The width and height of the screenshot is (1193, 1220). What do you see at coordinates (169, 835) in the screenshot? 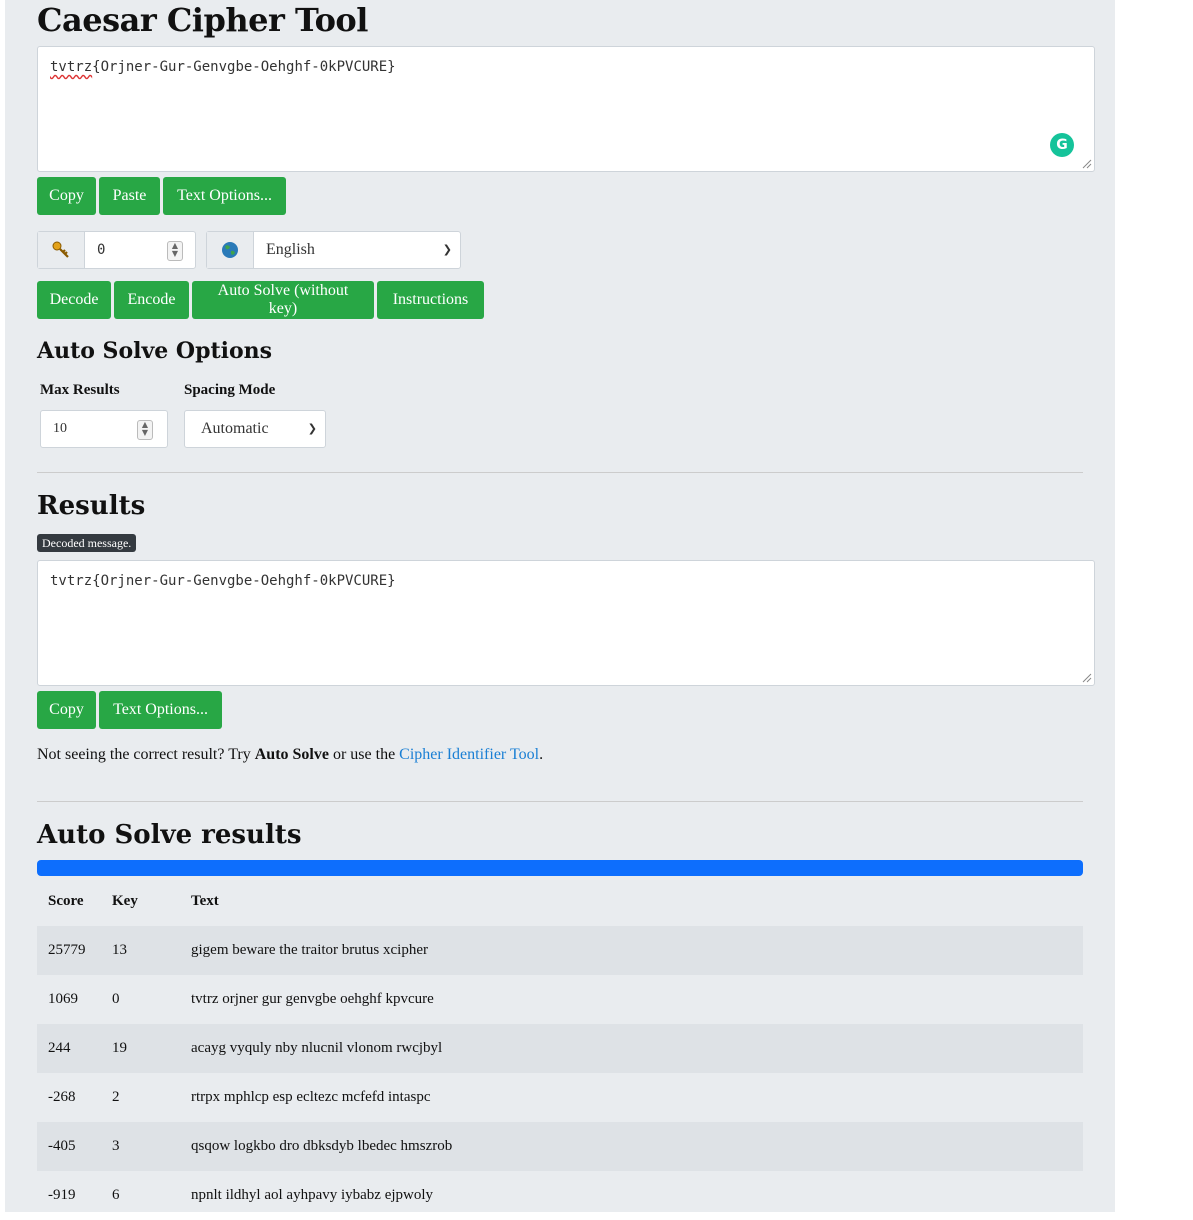
I see `auto-solve-results-heading: Auto Solve results` at bounding box center [169, 835].